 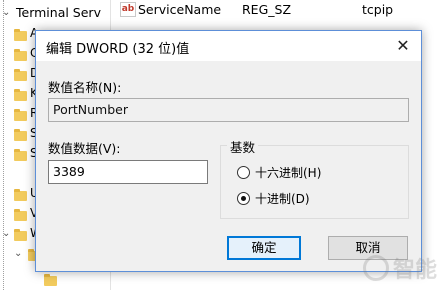 I want to click on radio-unchecked-icon, so click(x=243, y=172).